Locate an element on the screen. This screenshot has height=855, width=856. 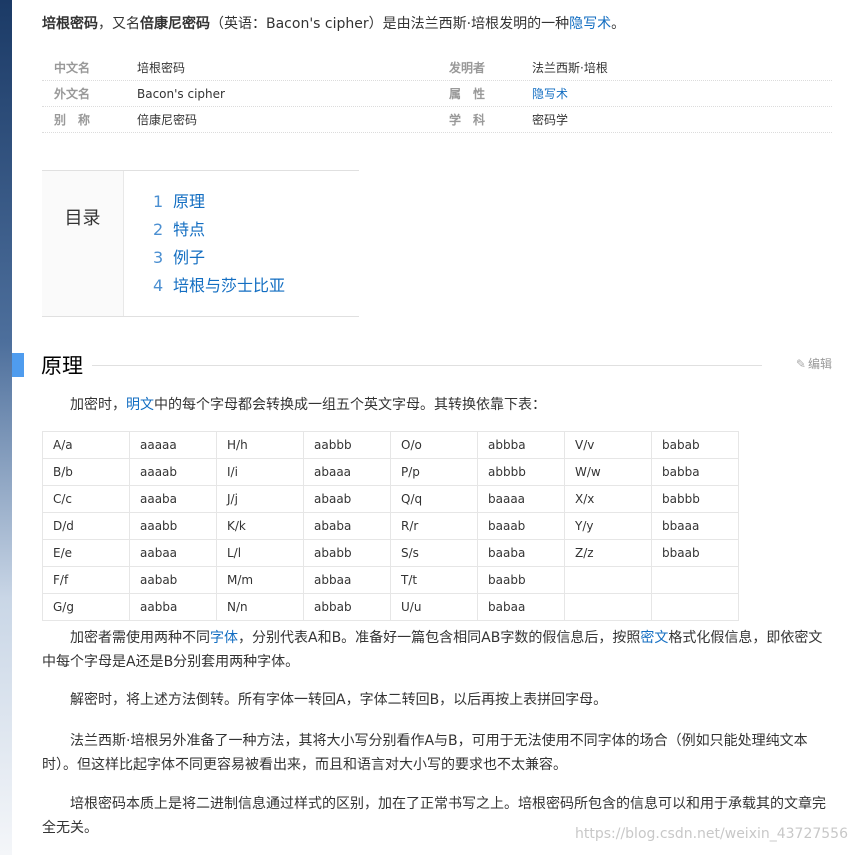
code-cell: ababb is located at coordinates (347, 553).